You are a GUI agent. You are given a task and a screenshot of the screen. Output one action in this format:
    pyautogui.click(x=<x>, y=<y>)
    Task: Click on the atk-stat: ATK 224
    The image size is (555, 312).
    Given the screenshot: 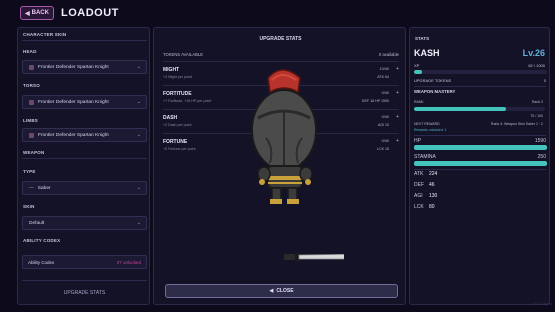 What is the action you would take?
    pyautogui.click(x=426, y=174)
    